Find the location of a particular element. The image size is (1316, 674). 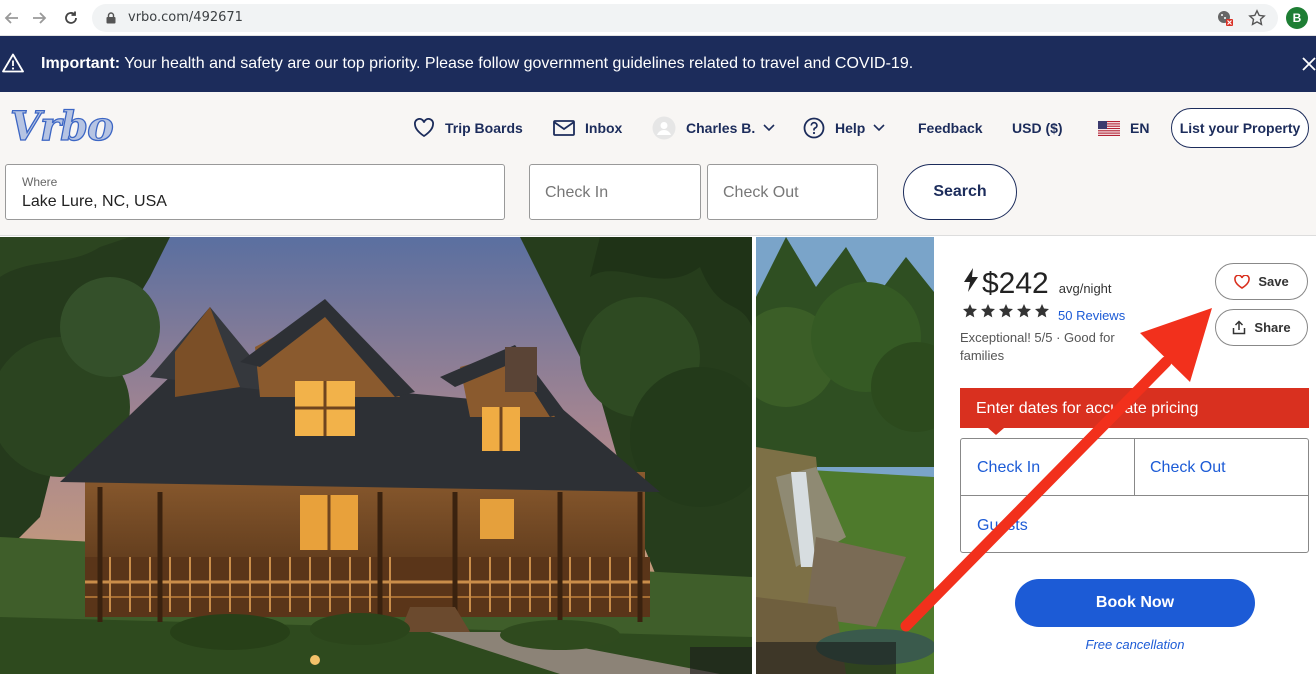

star-icons is located at coordinates (1006, 311).